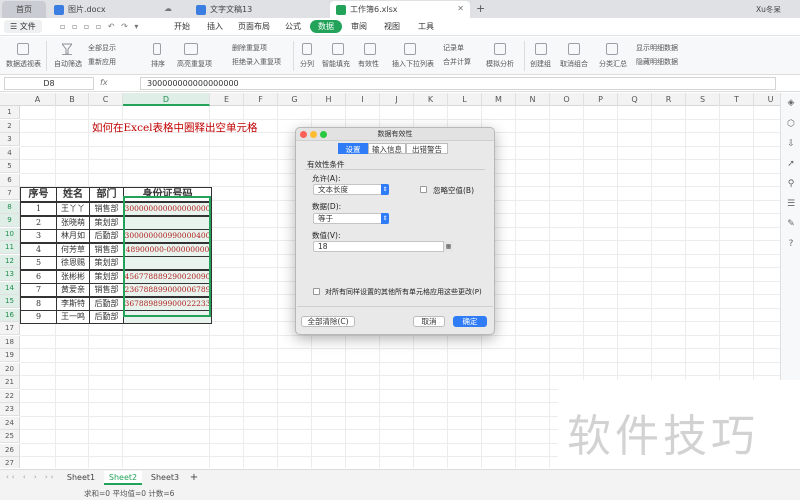 This screenshot has width=800, height=500. I want to click on table-header-cell: 身份证号码, so click(167, 194).